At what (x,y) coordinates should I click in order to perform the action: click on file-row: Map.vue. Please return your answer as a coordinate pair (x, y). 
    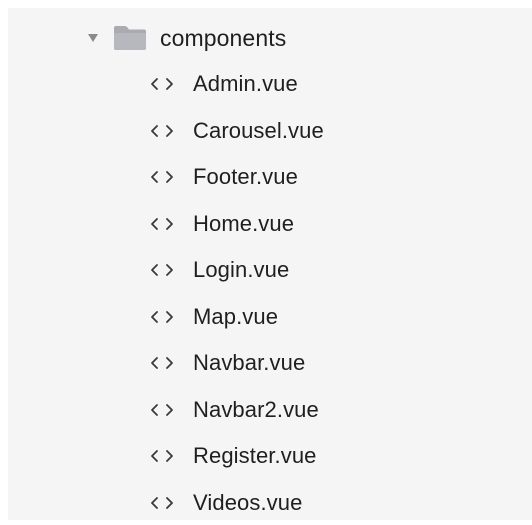
    Looking at the image, I should click on (214, 317).